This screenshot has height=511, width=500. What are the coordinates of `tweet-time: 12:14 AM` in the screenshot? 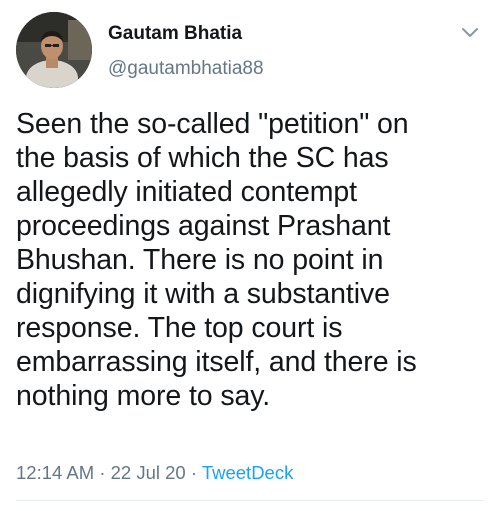 It's located at (55, 472).